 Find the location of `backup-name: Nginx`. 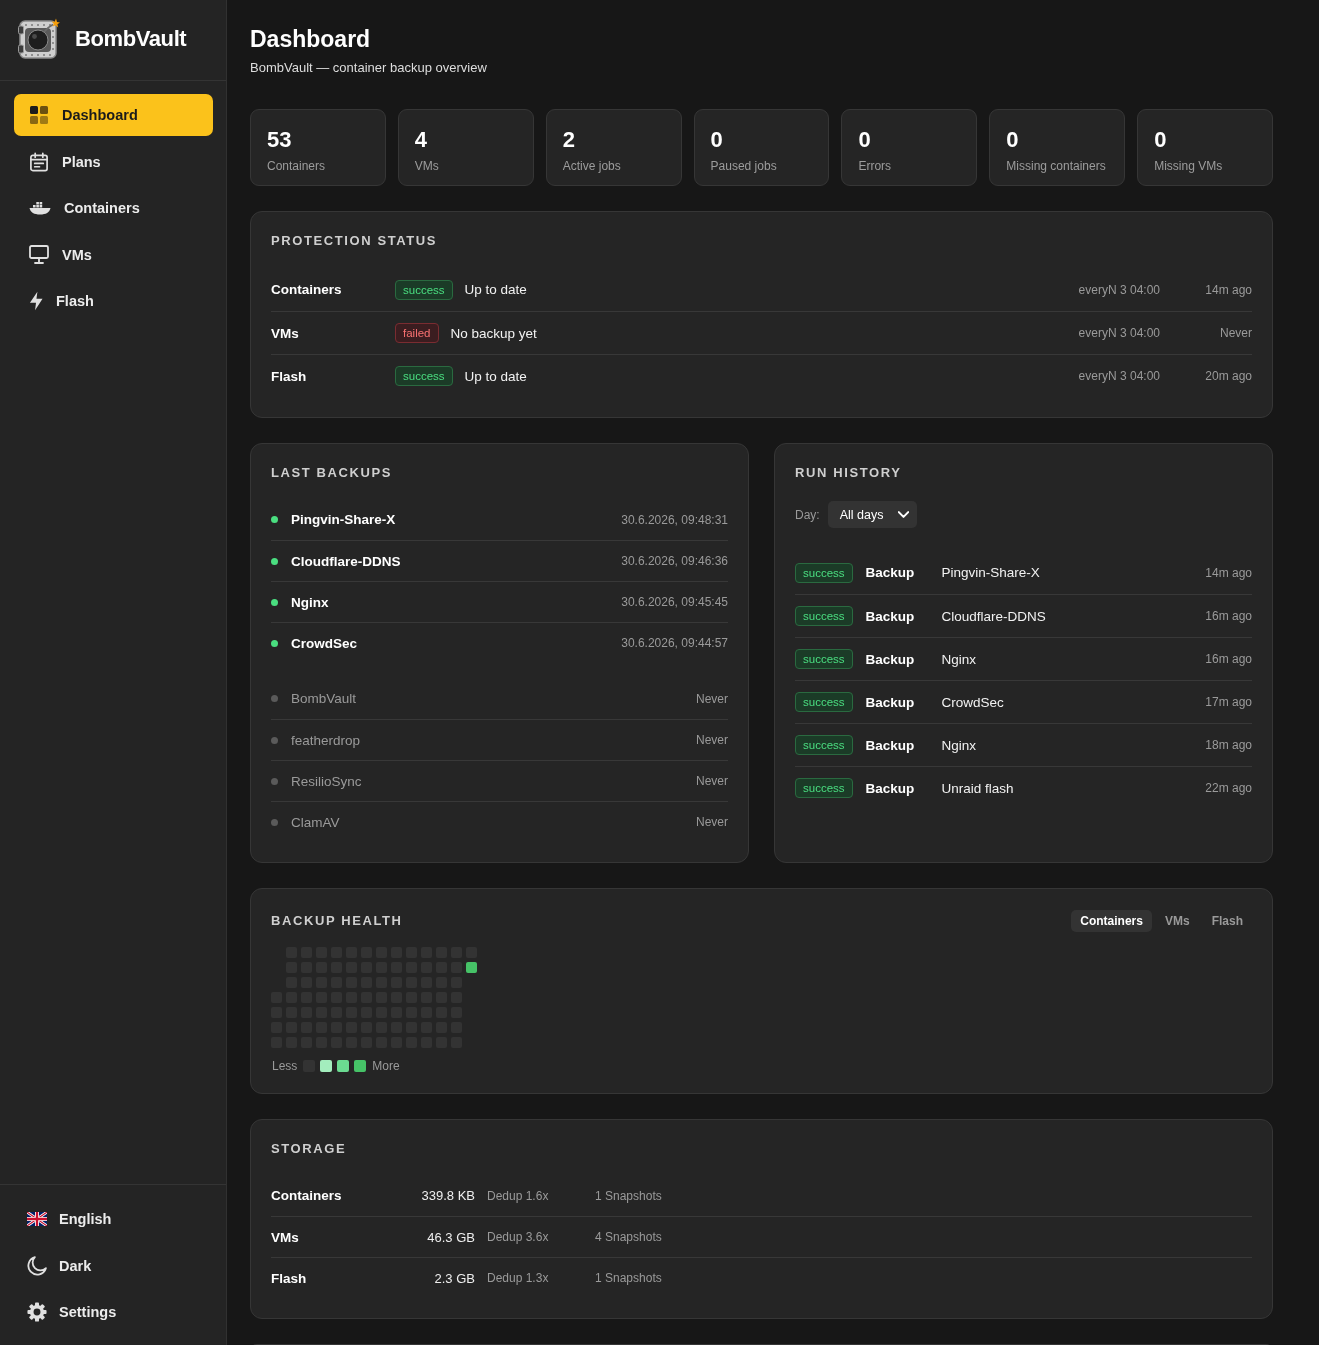

backup-name: Nginx is located at coordinates (310, 602).